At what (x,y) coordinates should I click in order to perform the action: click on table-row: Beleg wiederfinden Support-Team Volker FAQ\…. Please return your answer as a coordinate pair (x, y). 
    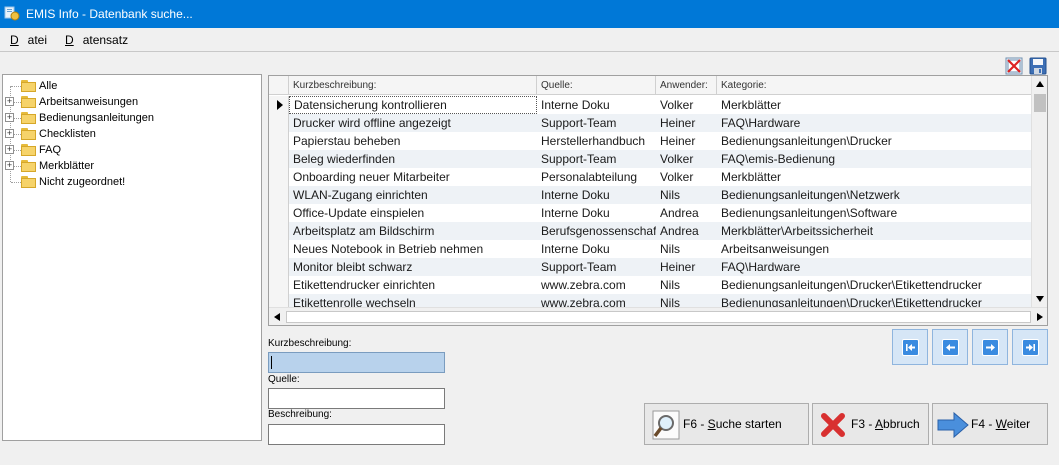
    Looking at the image, I should click on (650, 159).